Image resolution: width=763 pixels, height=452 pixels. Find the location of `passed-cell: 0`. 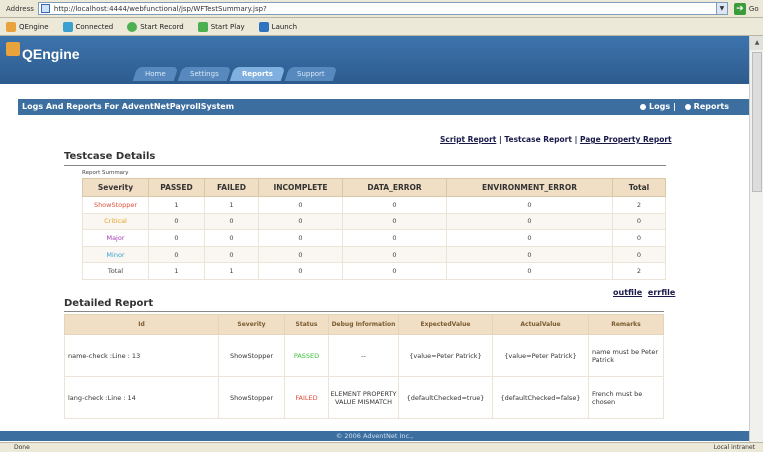

passed-cell: 0 is located at coordinates (176, 238).